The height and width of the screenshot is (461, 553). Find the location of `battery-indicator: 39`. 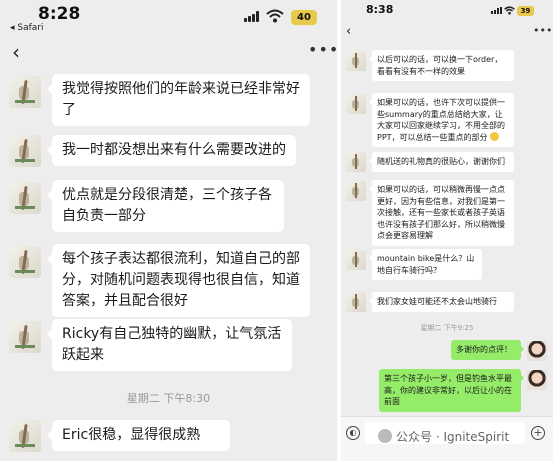

battery-indicator: 39 is located at coordinates (525, 11).